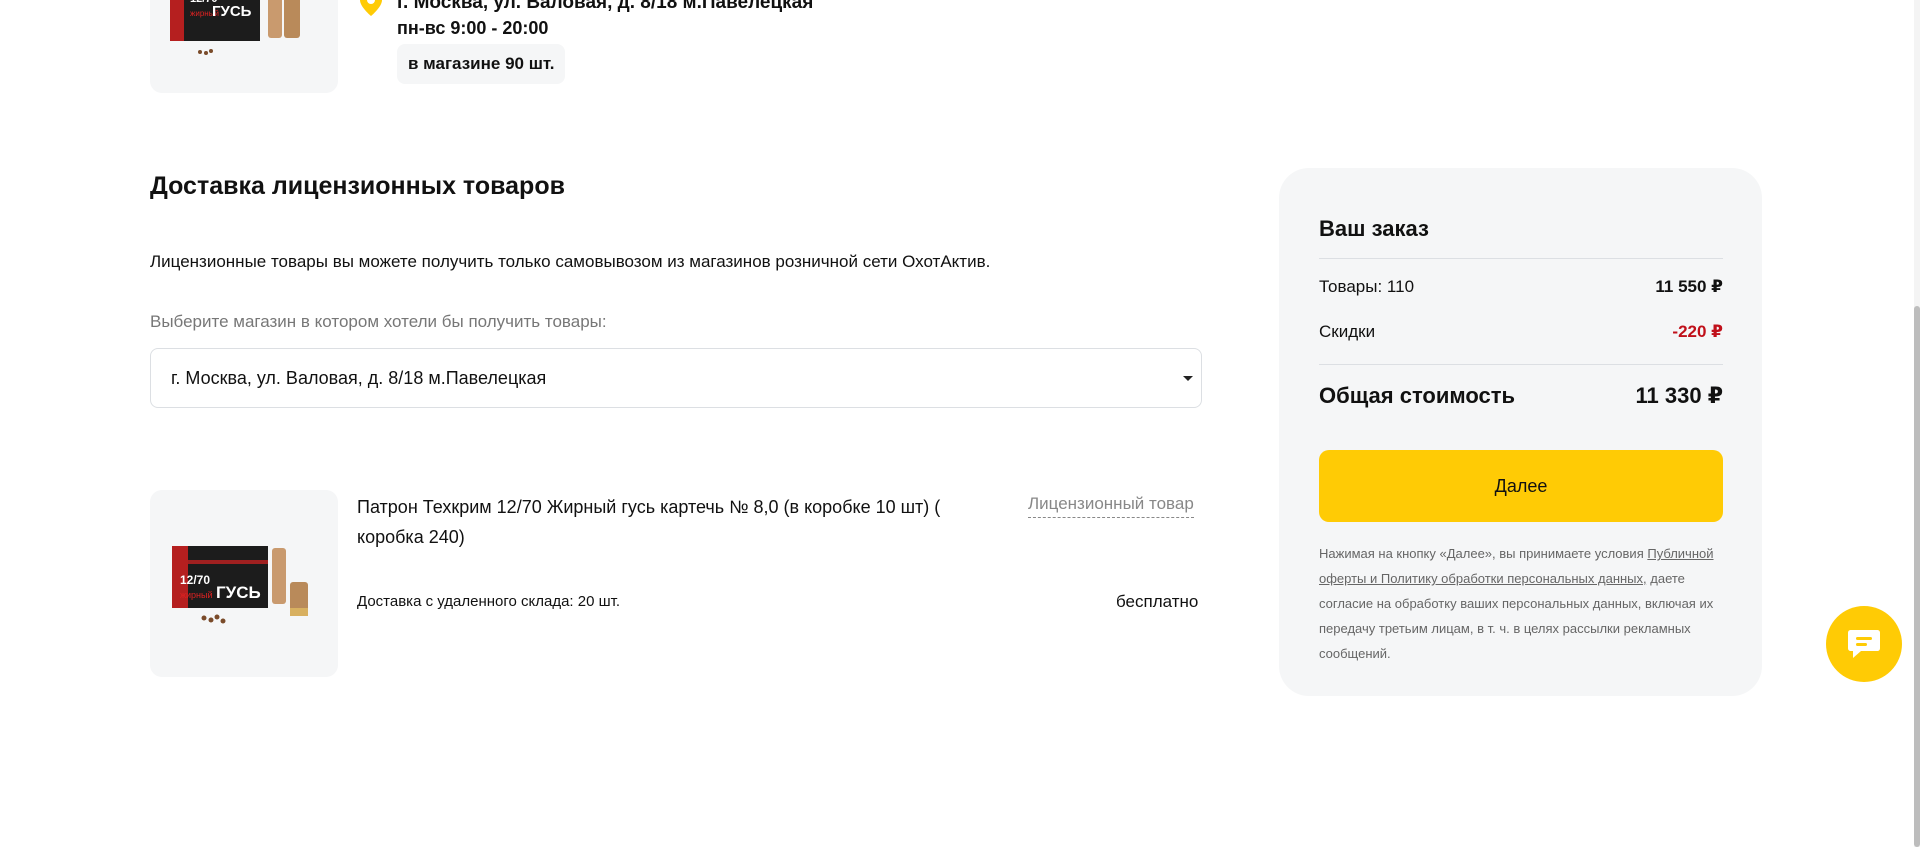 This screenshot has height=847, width=1920. Describe the element at coordinates (357, 186) in the screenshot. I see `delivery-section-title: Доставка лицензионных товаров` at that location.